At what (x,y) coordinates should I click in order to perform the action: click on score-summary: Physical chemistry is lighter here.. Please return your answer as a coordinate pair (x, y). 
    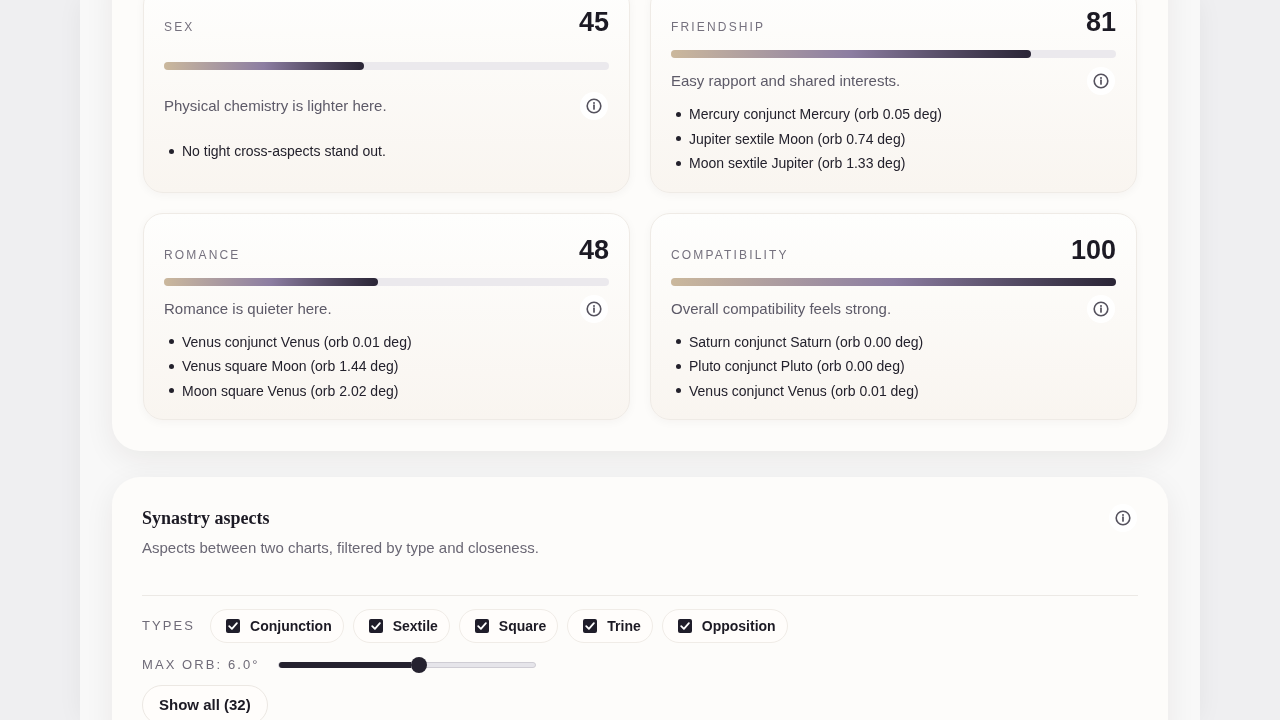
    Looking at the image, I should click on (275, 105).